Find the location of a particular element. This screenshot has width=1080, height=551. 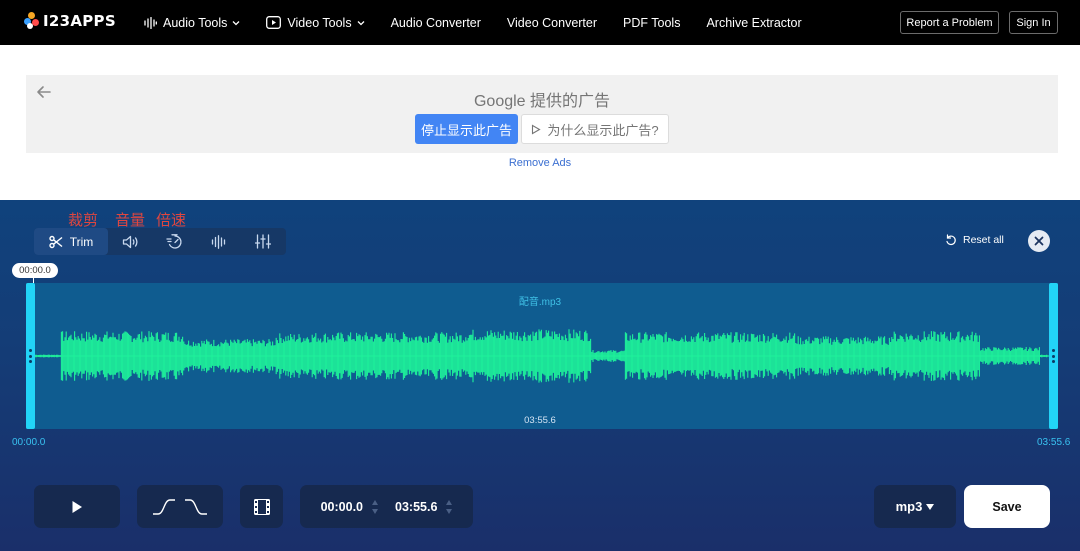

format-value: mp3 is located at coordinates (909, 506).